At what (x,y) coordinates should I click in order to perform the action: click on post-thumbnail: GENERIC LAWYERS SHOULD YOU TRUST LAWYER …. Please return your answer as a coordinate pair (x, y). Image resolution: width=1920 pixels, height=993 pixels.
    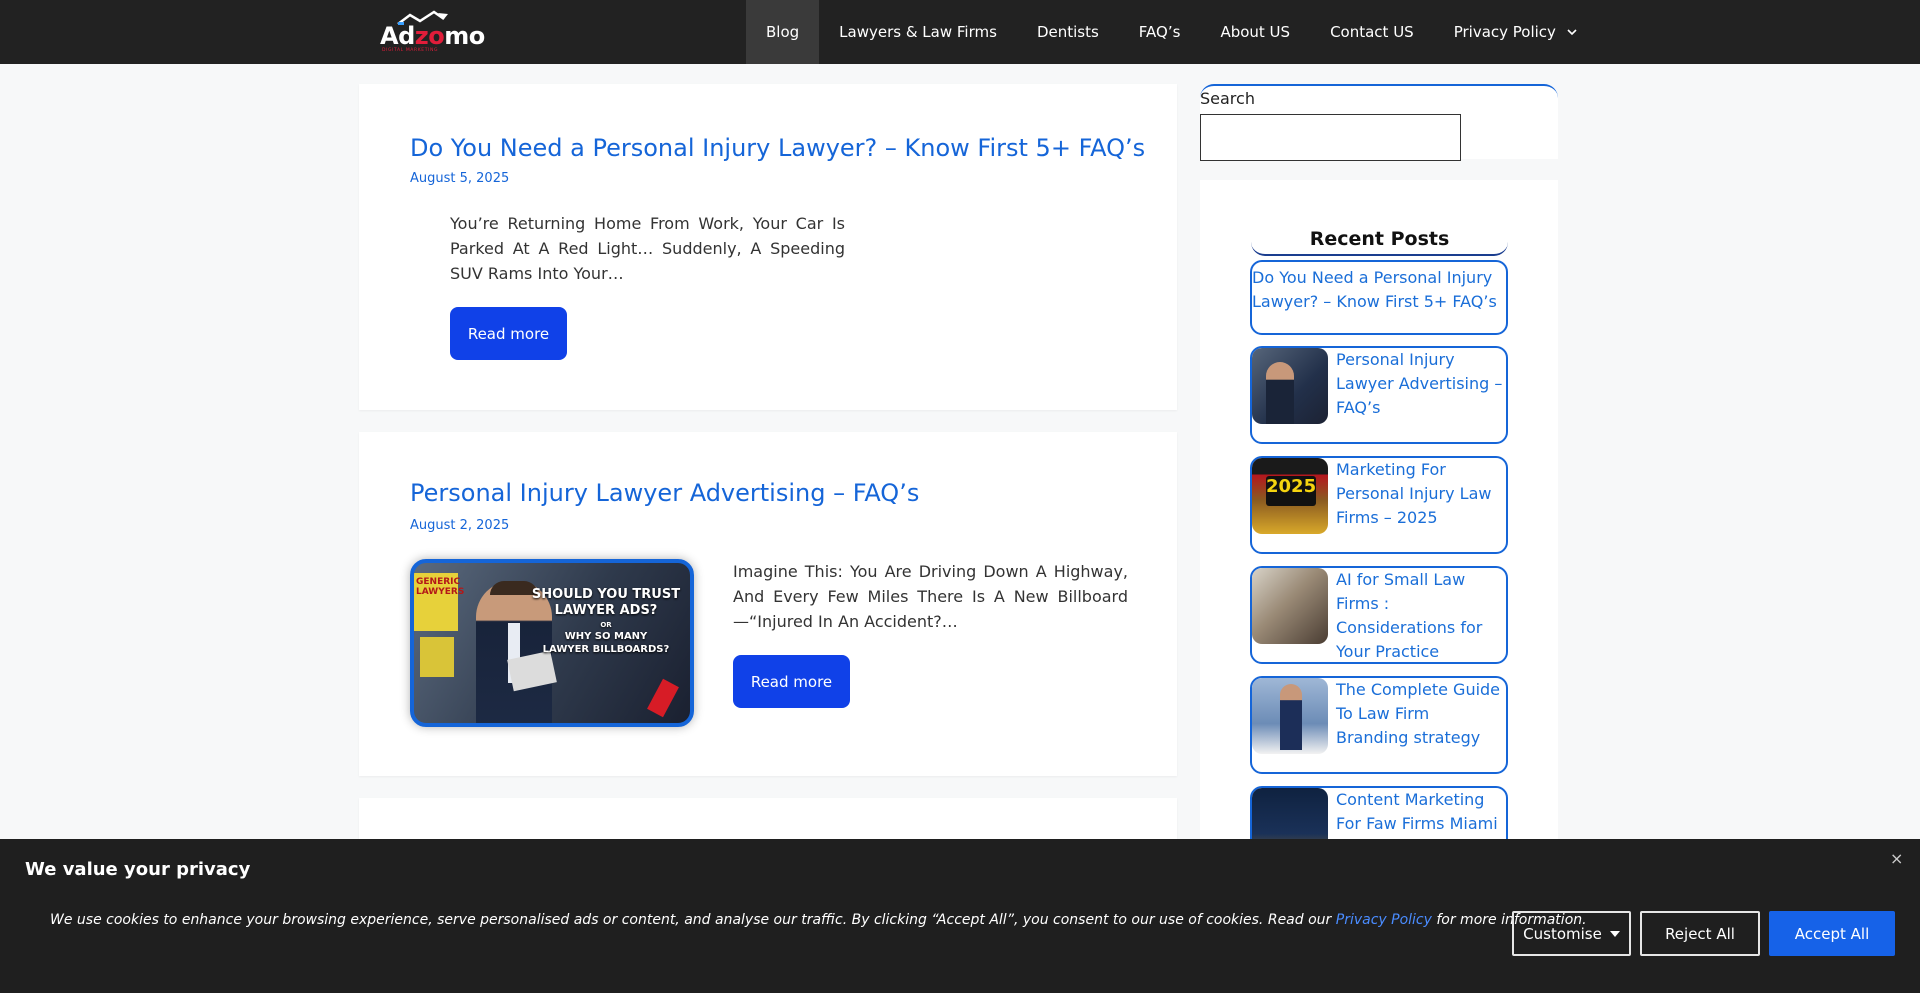
    Looking at the image, I should click on (552, 643).